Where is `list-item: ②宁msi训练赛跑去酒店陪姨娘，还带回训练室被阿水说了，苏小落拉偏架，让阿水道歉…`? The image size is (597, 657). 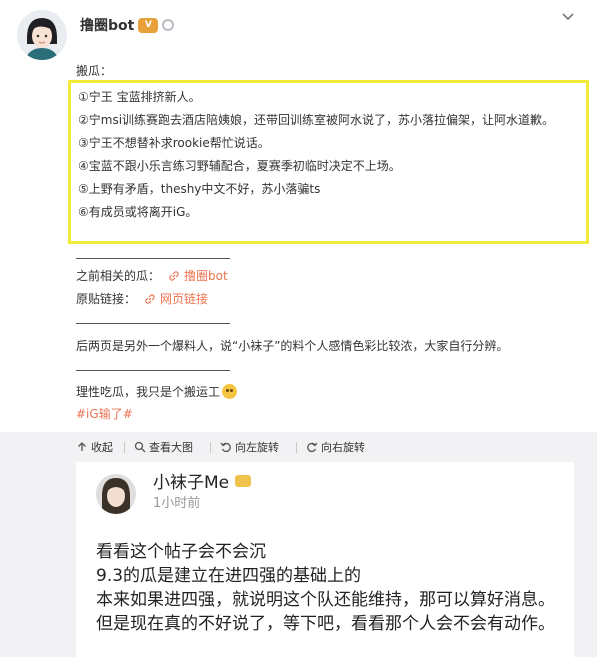
list-item: ②宁msi训练赛跑去酒店陪姨娘，还带回训练室被阿水说了，苏小落拉偏架，让阿水道歉… is located at coordinates (316, 120).